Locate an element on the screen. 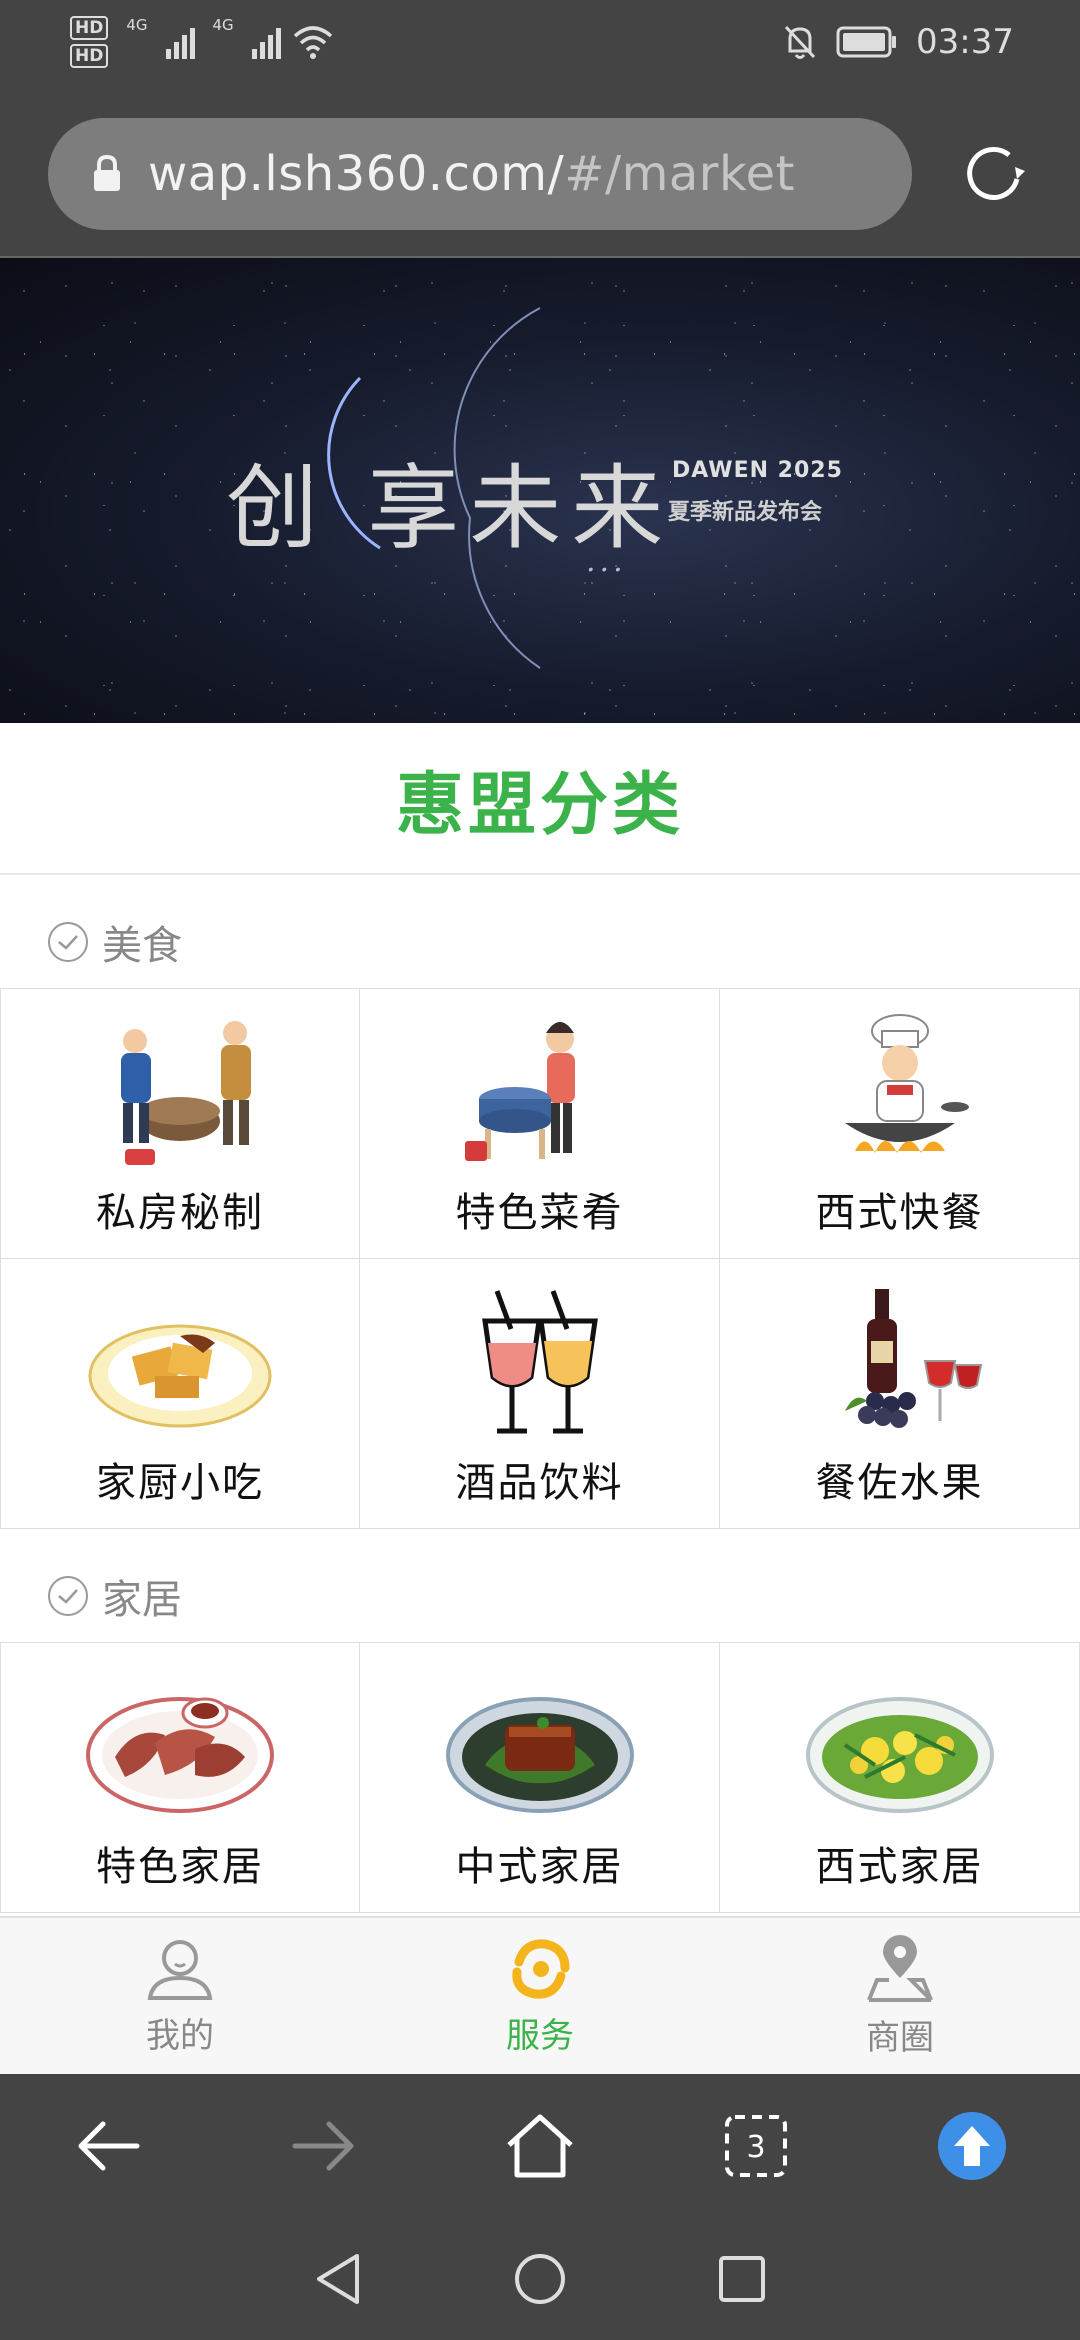 Image resolution: width=1080 pixels, height=2340 pixels. grid-item-label: 西式快餐 is located at coordinates (899, 1213).